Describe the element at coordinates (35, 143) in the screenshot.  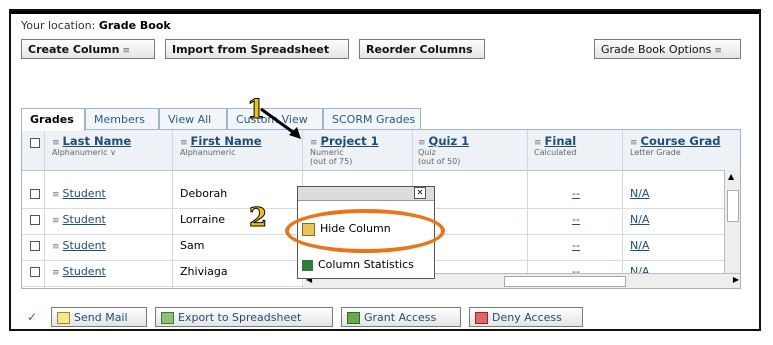
I see `select-all-checkbox` at that location.